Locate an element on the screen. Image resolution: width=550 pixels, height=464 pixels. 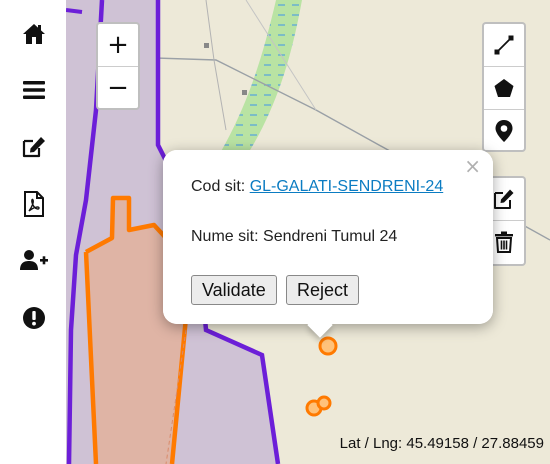
edit-icon is located at coordinates (33, 147).